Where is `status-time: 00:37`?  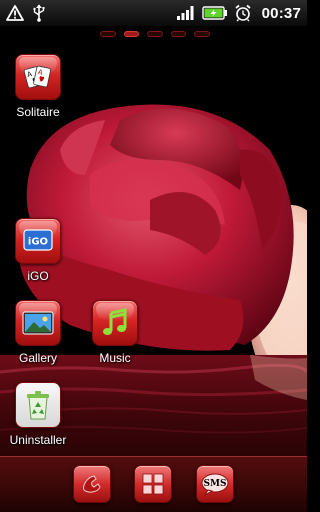
status-time: 00:37 is located at coordinates (281, 13).